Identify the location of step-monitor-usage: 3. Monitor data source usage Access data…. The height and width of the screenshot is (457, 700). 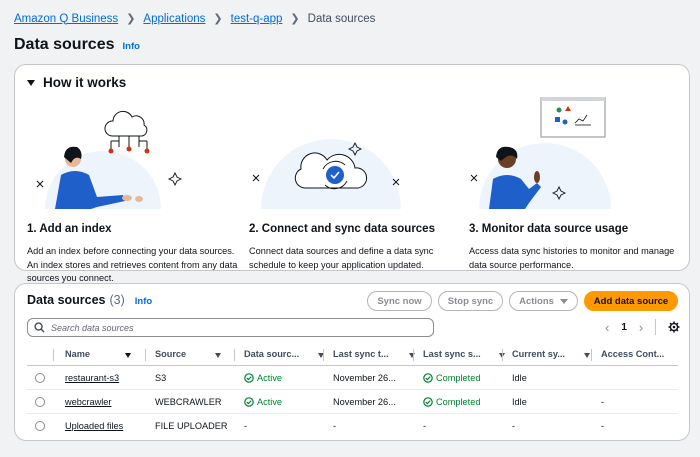
(579, 183).